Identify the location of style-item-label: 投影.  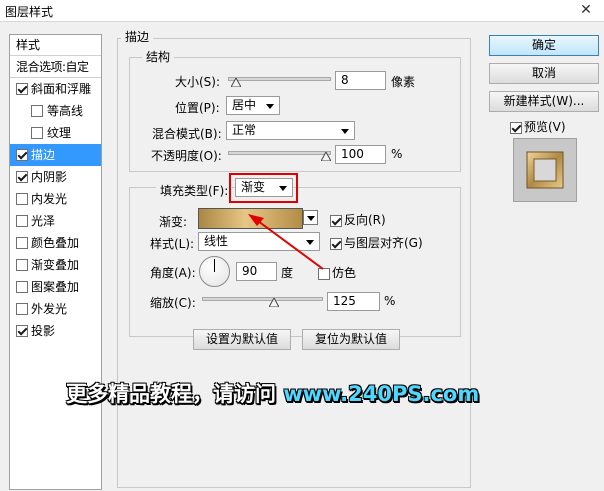
(43, 331).